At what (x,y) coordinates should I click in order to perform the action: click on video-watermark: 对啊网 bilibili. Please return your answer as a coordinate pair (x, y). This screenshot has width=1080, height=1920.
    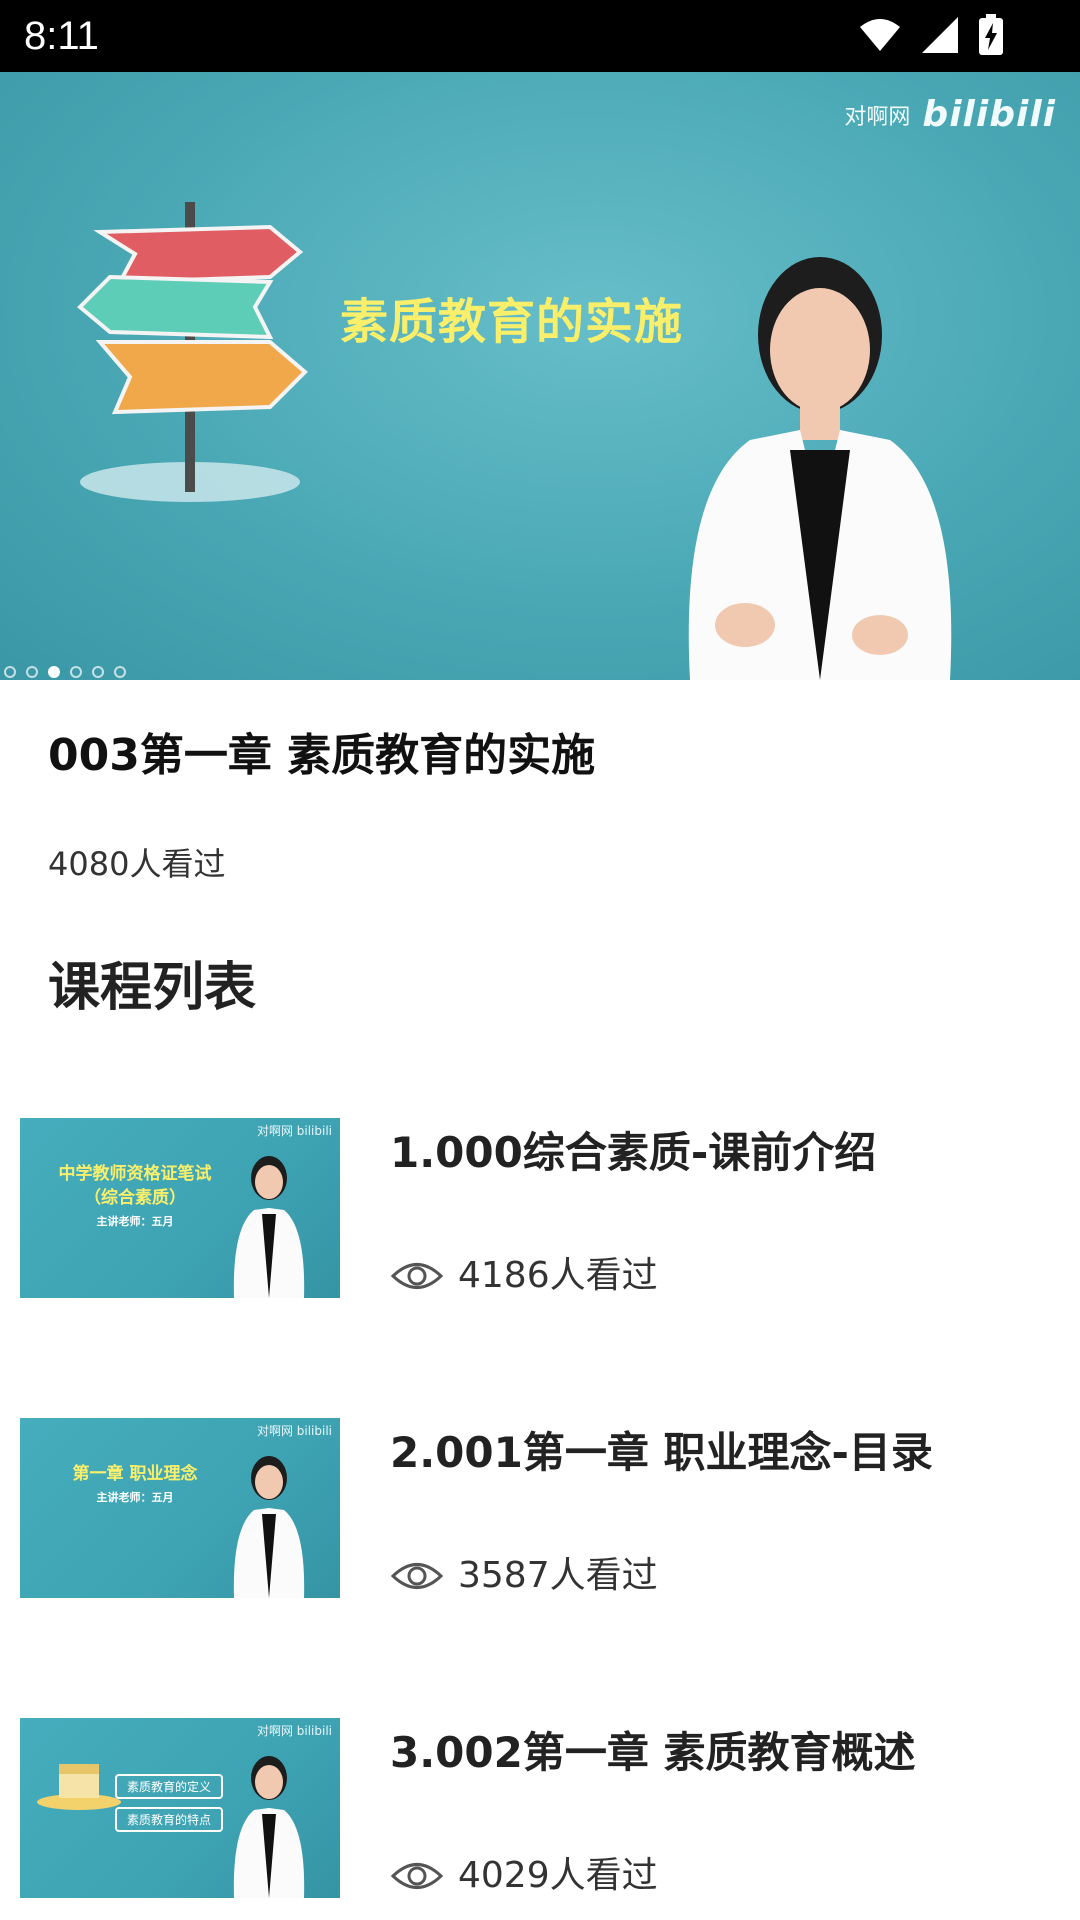
    Looking at the image, I should click on (950, 114).